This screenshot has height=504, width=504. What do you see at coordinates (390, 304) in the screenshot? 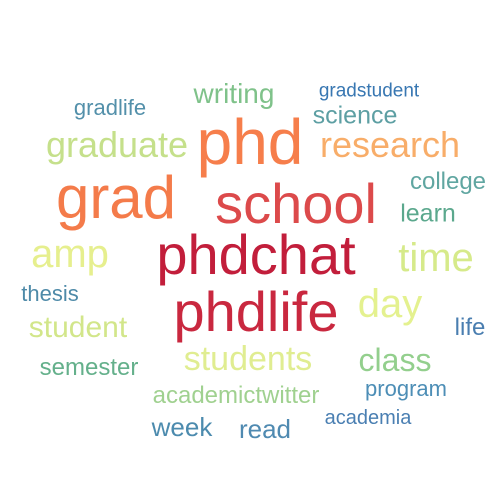
I see `word-day: day` at bounding box center [390, 304].